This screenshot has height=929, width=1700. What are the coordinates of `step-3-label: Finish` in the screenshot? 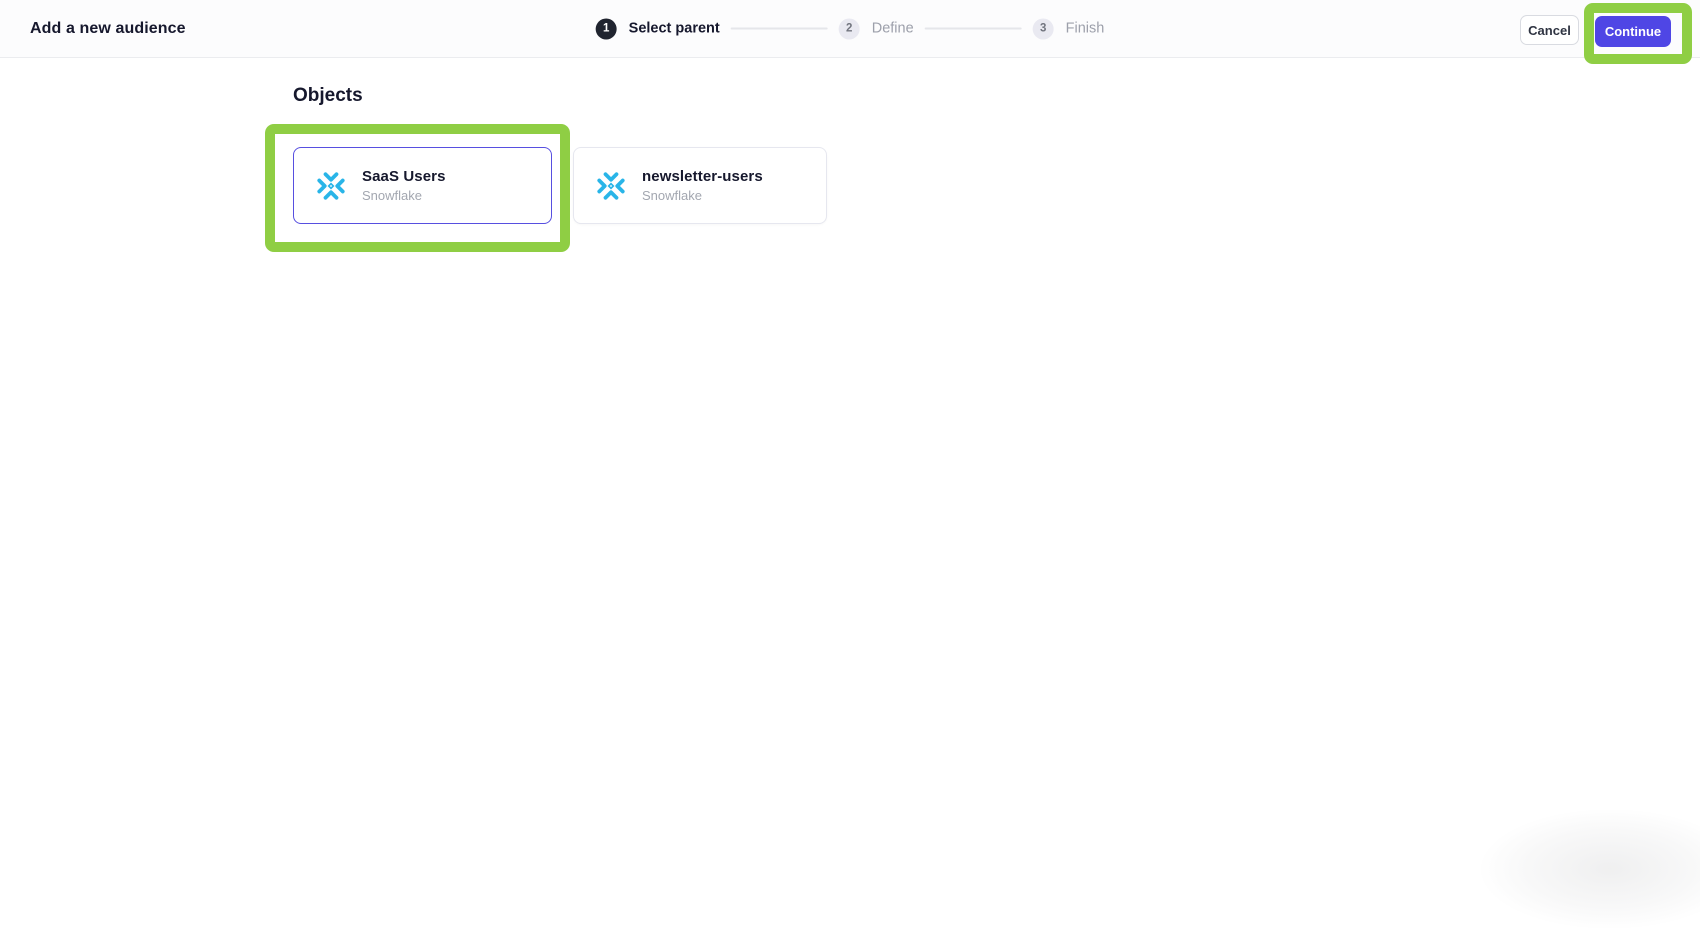 It's located at (1085, 28).